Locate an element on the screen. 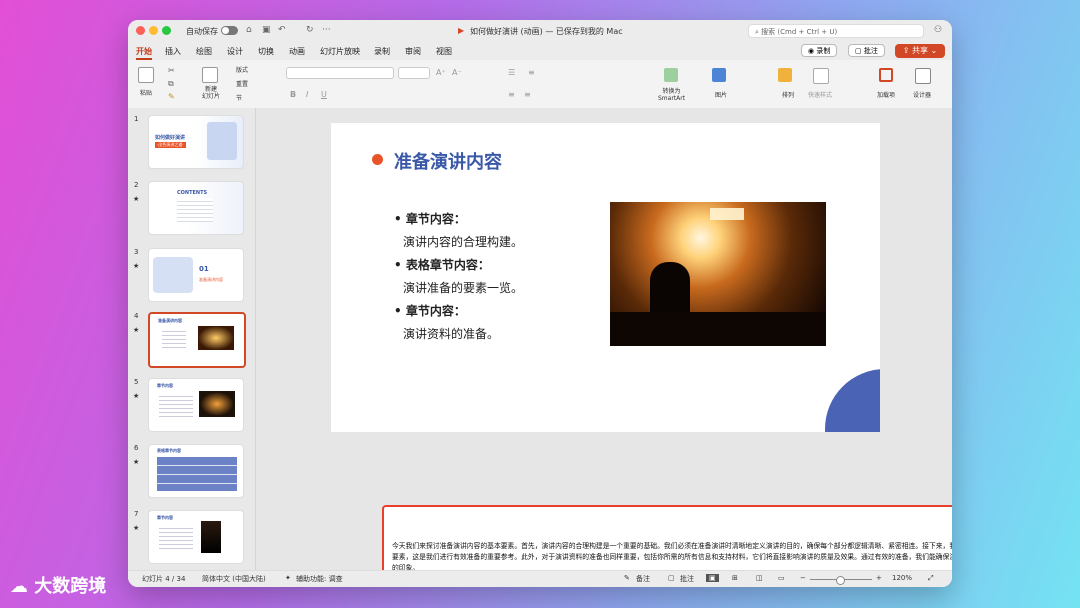 This screenshot has height=608, width=1080. close-button is located at coordinates (140, 30).